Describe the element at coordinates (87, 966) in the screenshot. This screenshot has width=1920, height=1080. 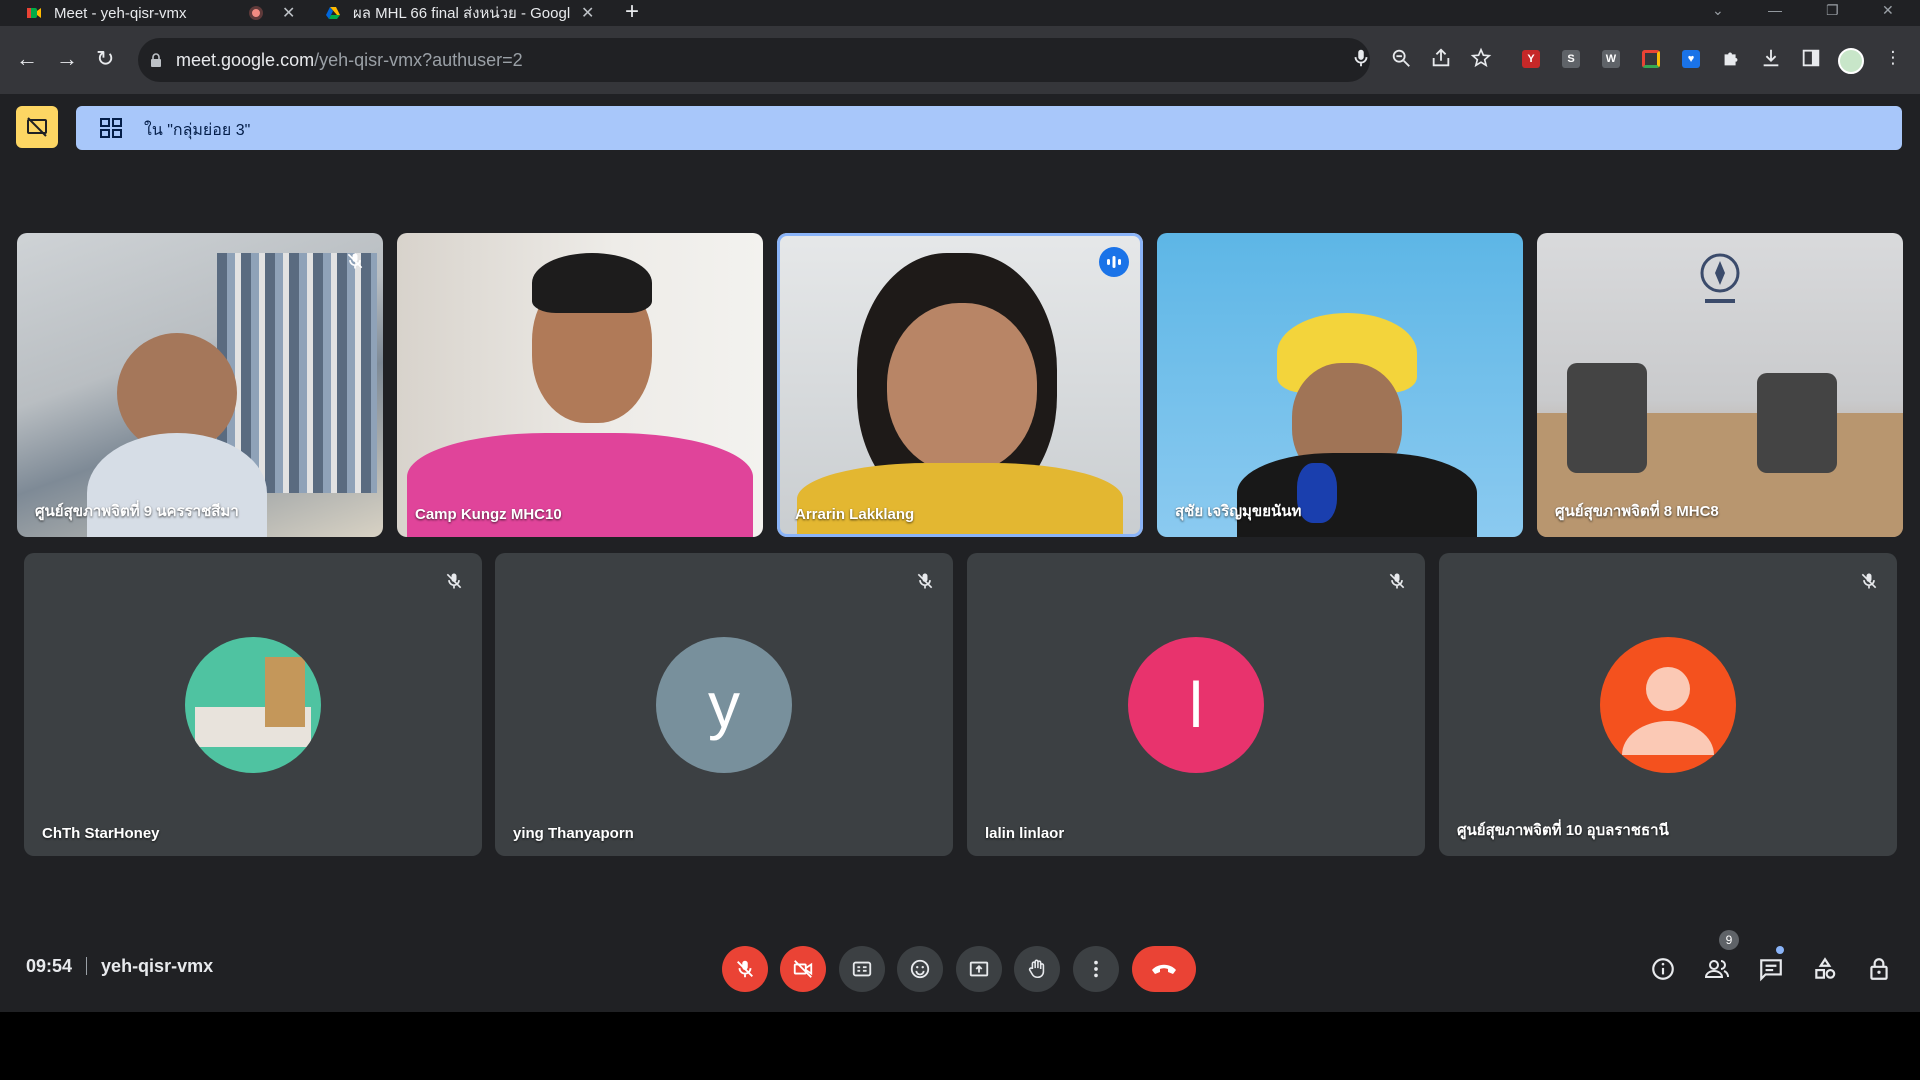
I see `divider` at that location.